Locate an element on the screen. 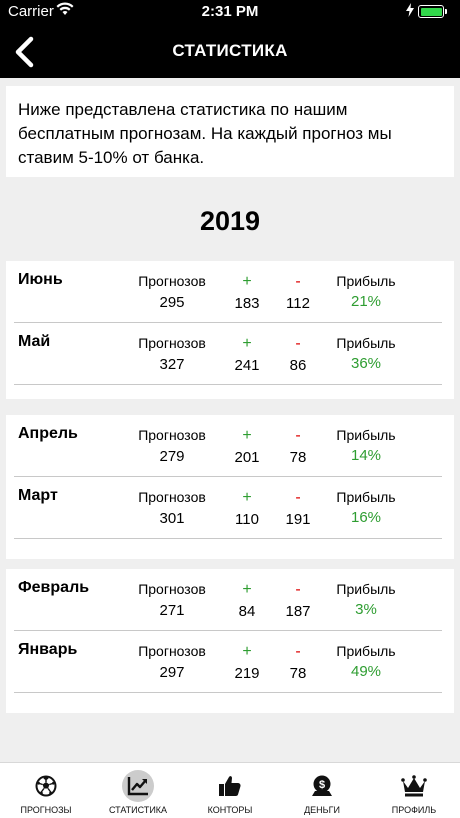  clock: 2:31 PM is located at coordinates (230, 11).